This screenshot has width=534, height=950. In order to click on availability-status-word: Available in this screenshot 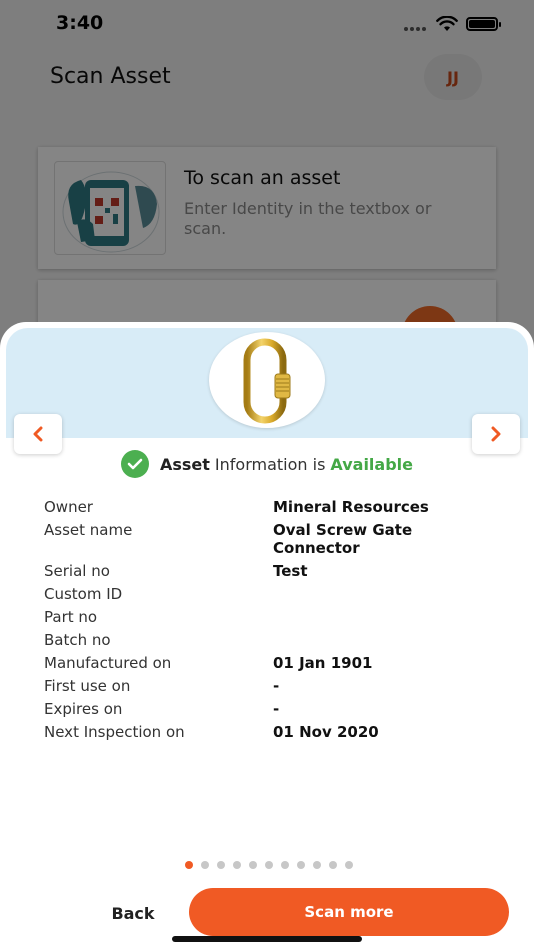, I will do `click(371, 464)`.